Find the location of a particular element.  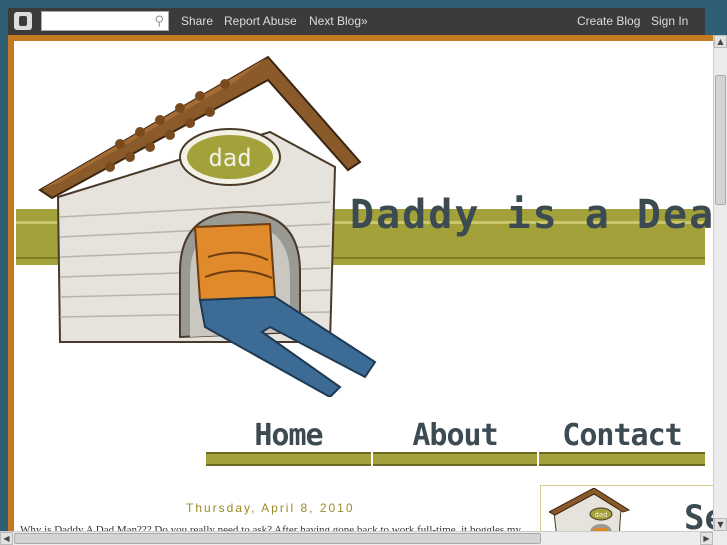

scroll-down-icon: ▼ is located at coordinates (720, 524).